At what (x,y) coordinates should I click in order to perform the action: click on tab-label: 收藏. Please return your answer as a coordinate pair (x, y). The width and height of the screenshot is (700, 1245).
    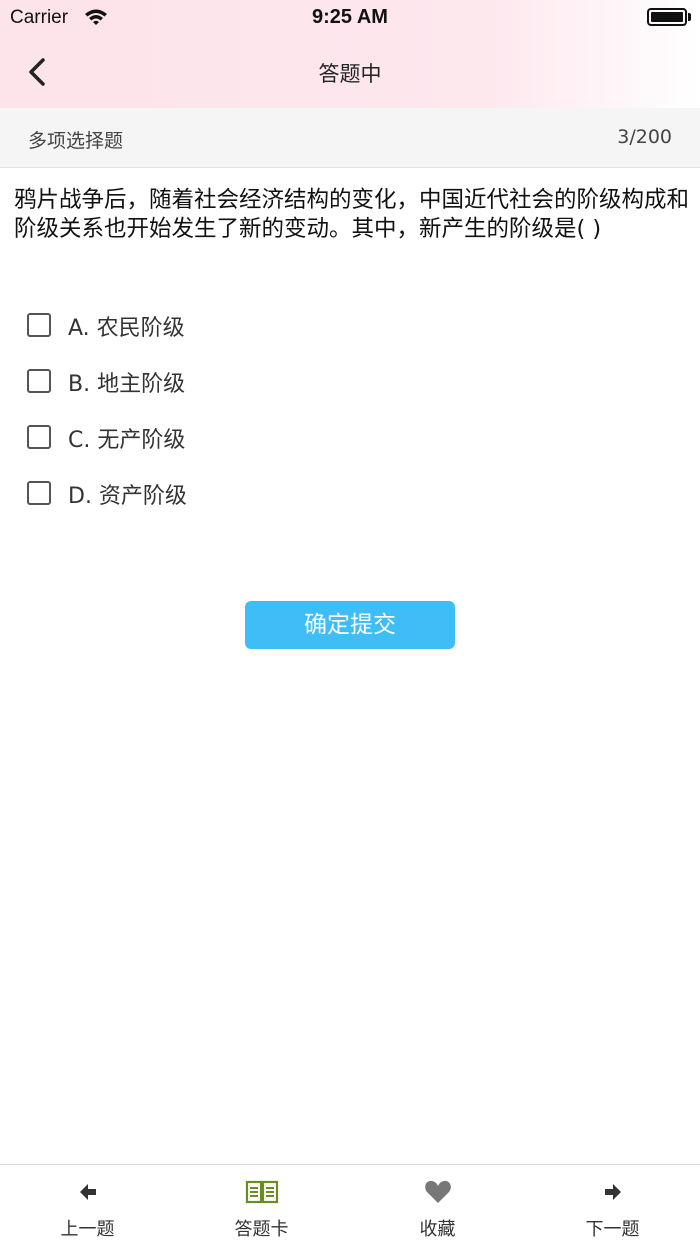
    Looking at the image, I should click on (437, 1229).